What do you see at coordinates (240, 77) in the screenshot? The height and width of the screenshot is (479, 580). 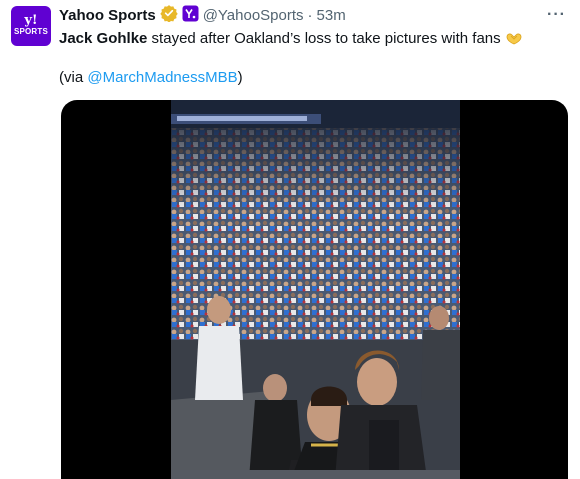 I see `via-suffix: )` at bounding box center [240, 77].